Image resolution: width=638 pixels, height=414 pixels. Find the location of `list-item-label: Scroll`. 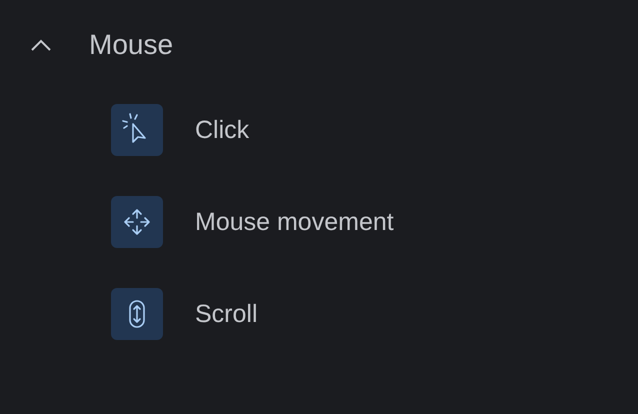

list-item-label: Scroll is located at coordinates (226, 314).